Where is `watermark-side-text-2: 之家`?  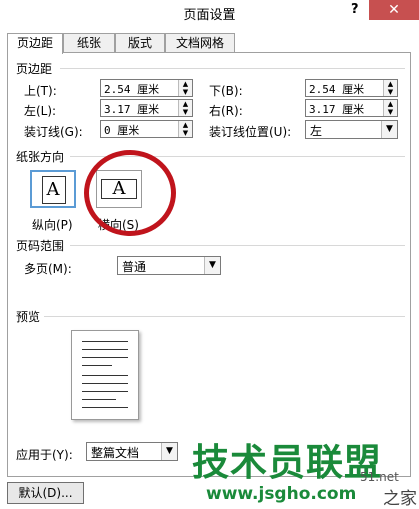
watermark-side-text-2: 之家 is located at coordinates (400, 499).